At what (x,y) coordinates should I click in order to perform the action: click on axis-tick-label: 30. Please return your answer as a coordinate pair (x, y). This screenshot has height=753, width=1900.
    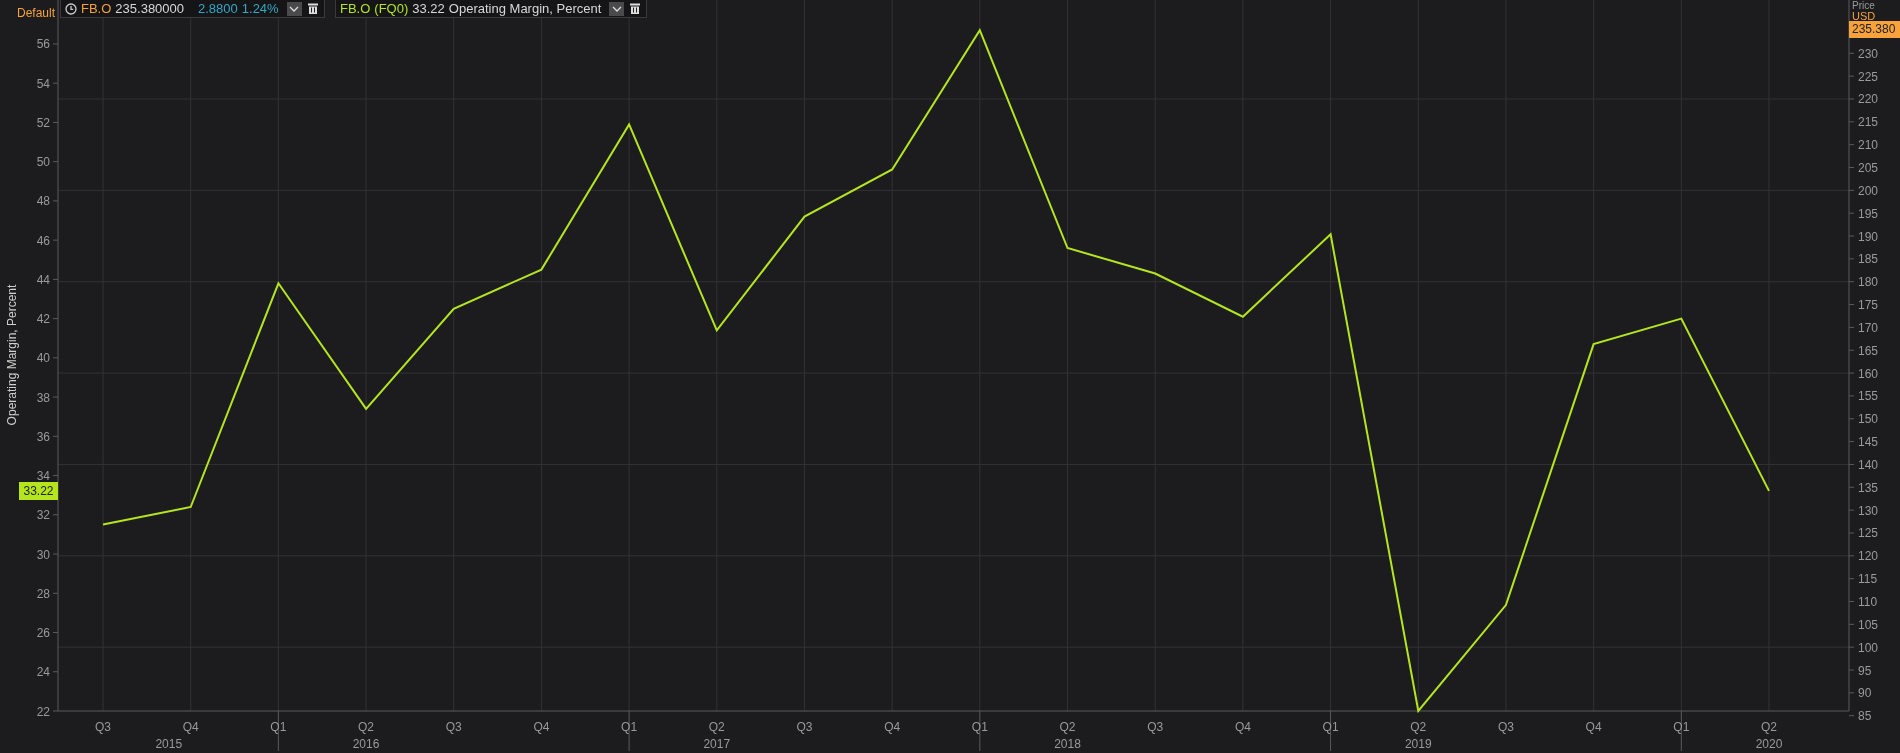
    Looking at the image, I should click on (43, 554).